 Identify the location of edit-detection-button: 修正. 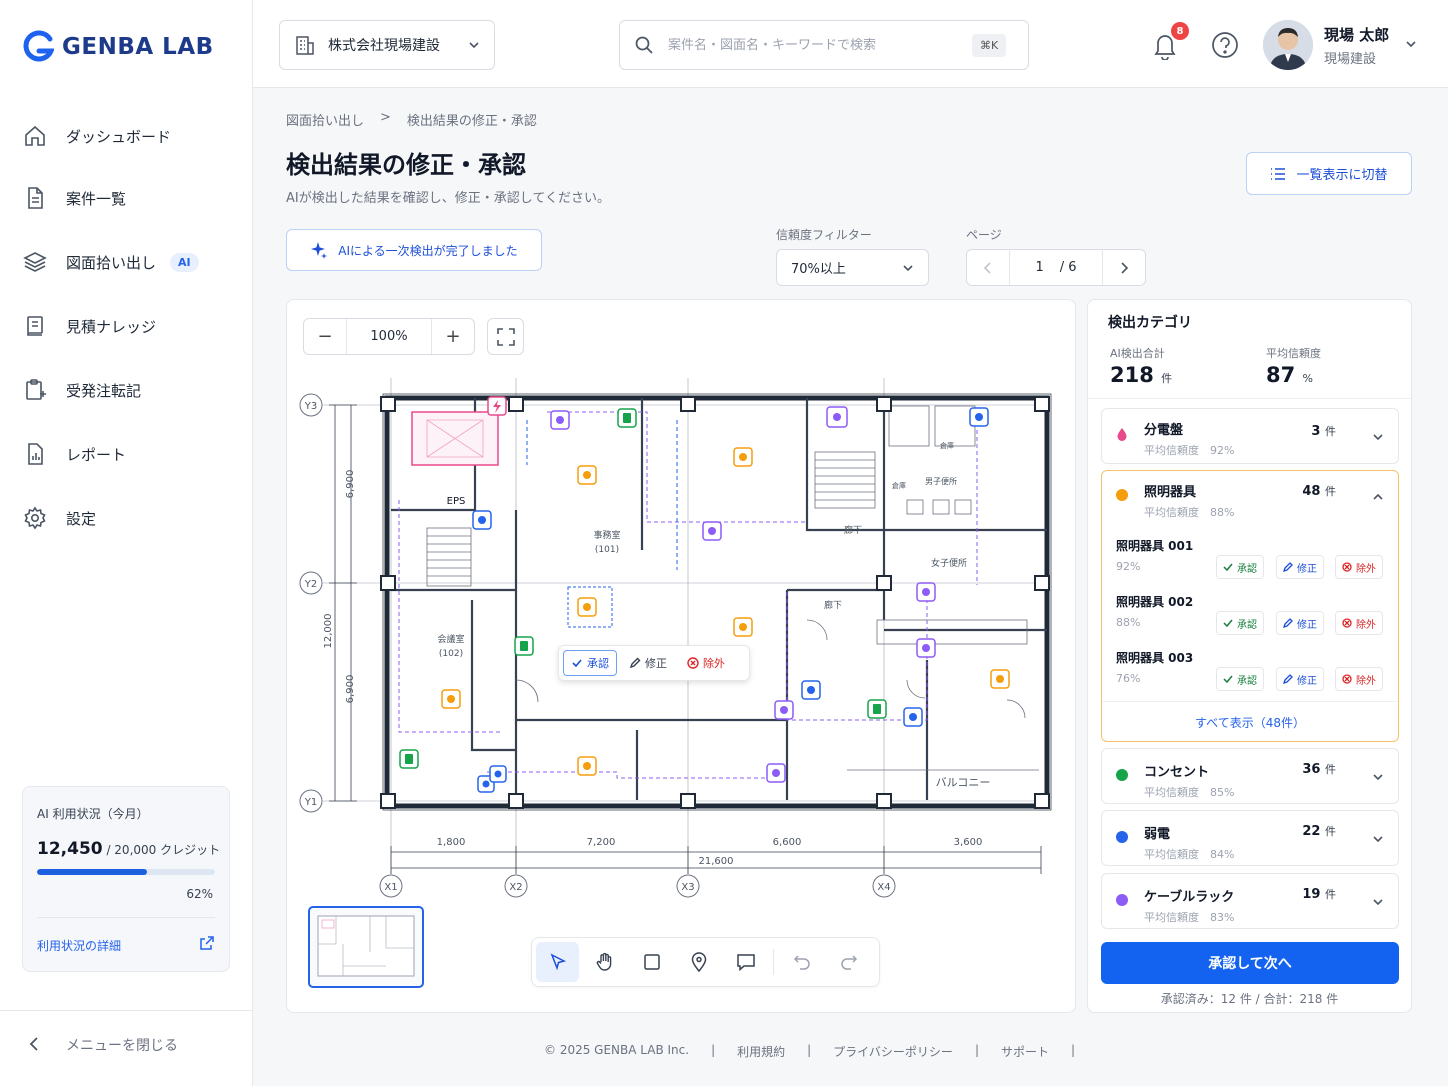
(648, 663).